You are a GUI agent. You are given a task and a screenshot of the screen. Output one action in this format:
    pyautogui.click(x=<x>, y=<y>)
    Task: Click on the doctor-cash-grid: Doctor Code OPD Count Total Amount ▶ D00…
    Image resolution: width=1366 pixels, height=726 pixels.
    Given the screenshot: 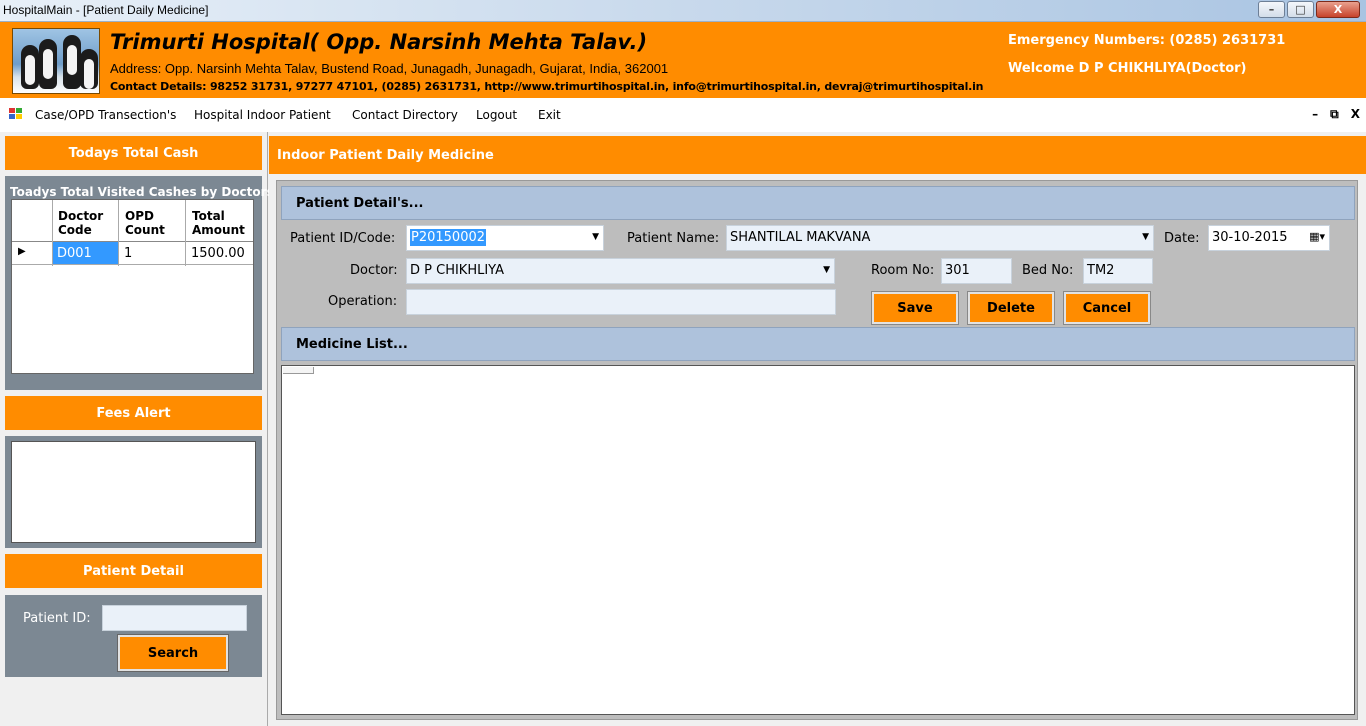 What is the action you would take?
    pyautogui.click(x=132, y=286)
    